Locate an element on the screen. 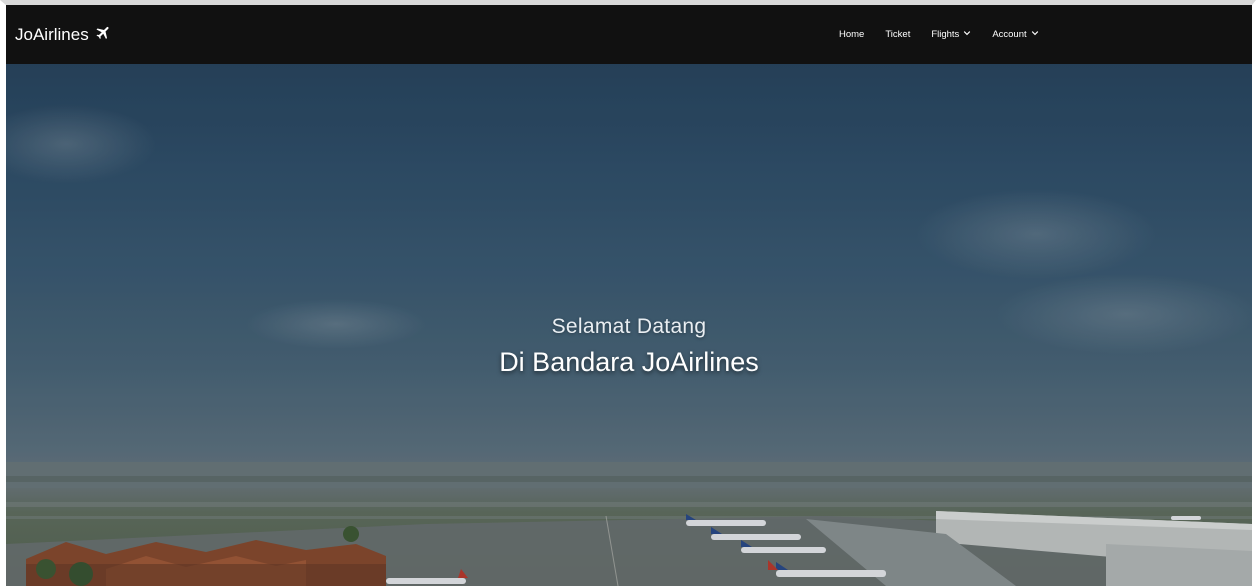 Image resolution: width=1256 pixels, height=586 pixels. nav-home: Home is located at coordinates (851, 34).